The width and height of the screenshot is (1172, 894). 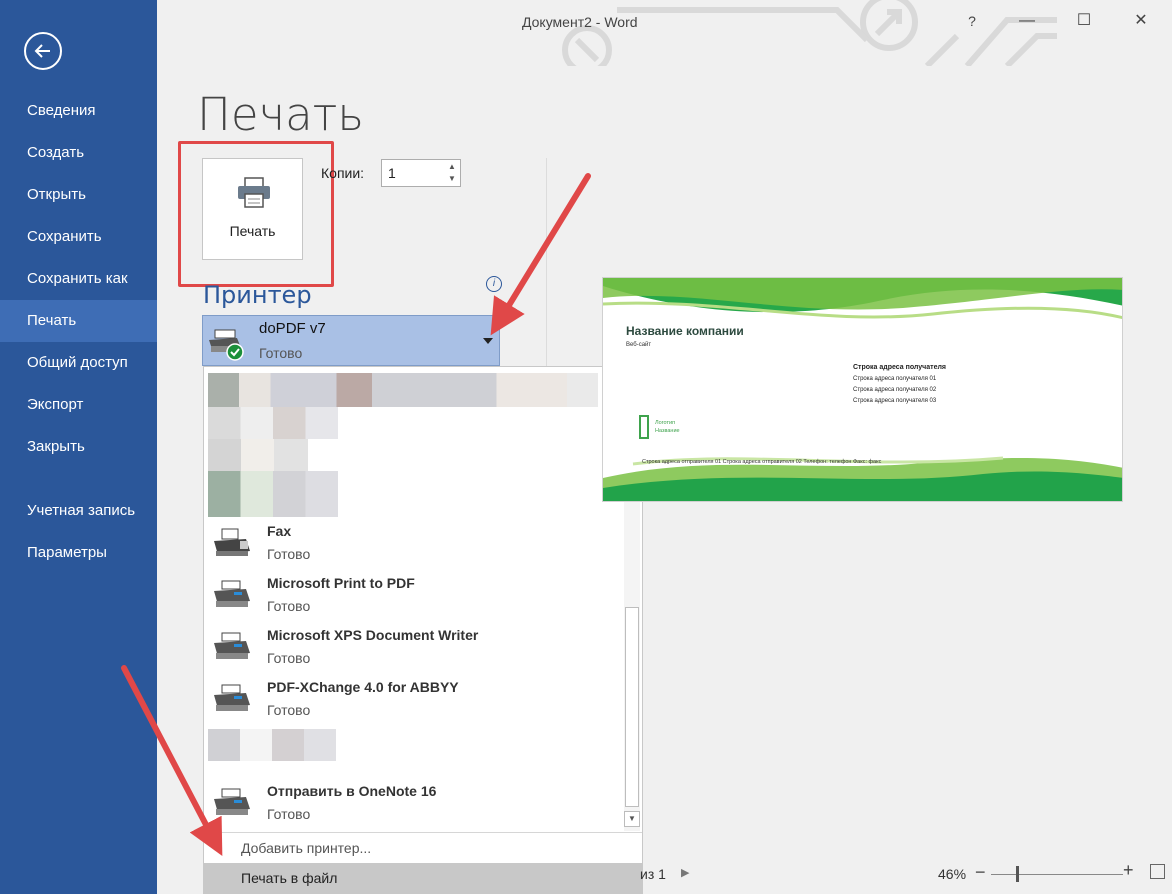 I want to click on printer-dropdown: doPDF v7 Готово, so click(x=351, y=340).